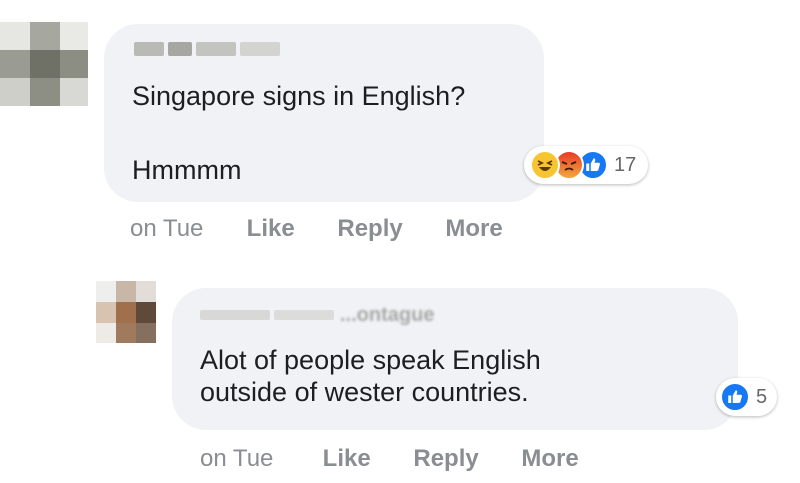 This screenshot has width=800, height=483. I want to click on reaction-summary: 5, so click(747, 397).